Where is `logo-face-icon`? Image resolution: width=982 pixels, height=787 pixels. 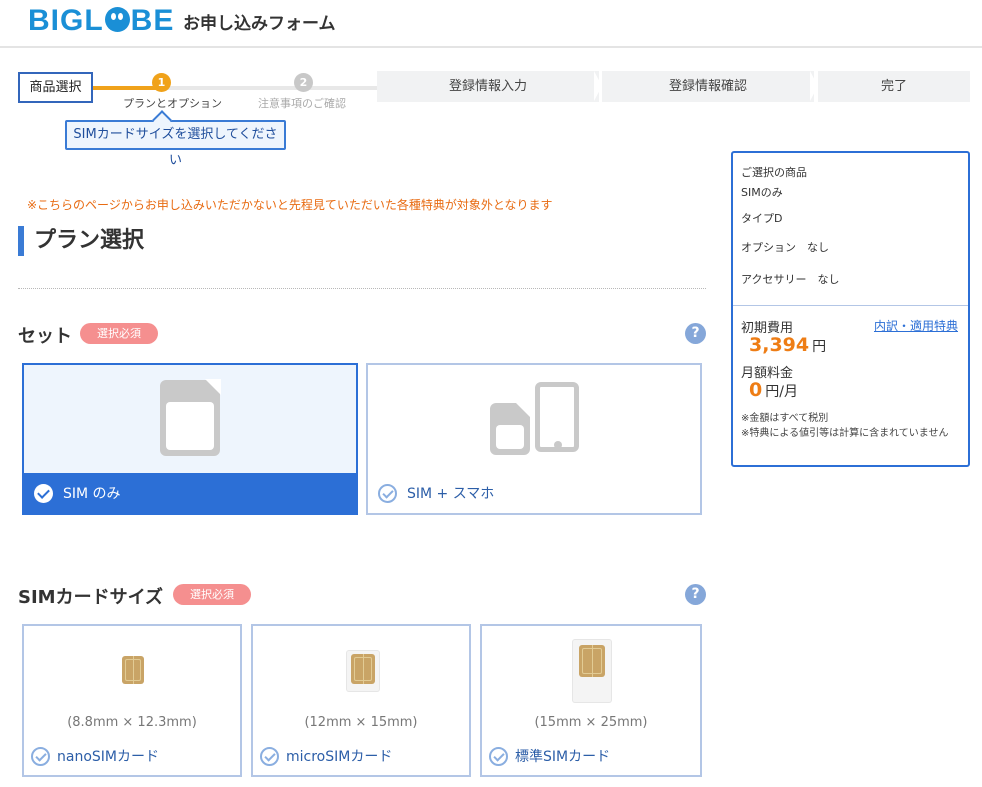
logo-face-icon is located at coordinates (117, 19).